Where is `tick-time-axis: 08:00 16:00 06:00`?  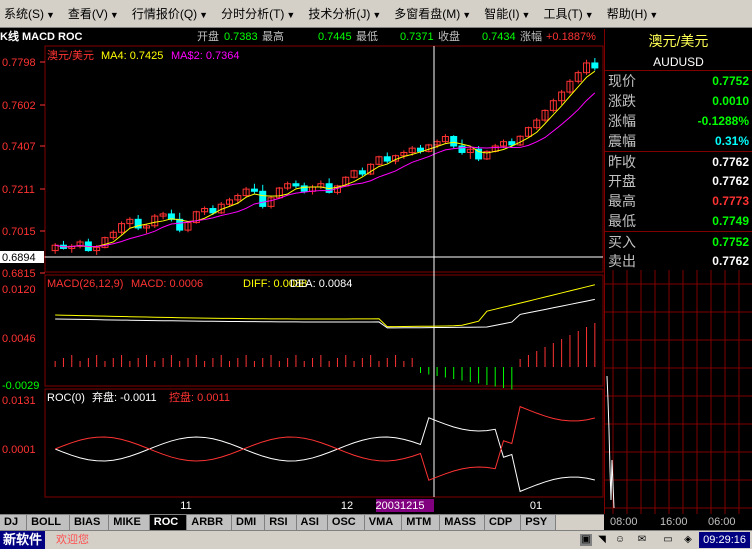
tick-time-axis: 08:00 16:00 06:00 is located at coordinates (678, 522).